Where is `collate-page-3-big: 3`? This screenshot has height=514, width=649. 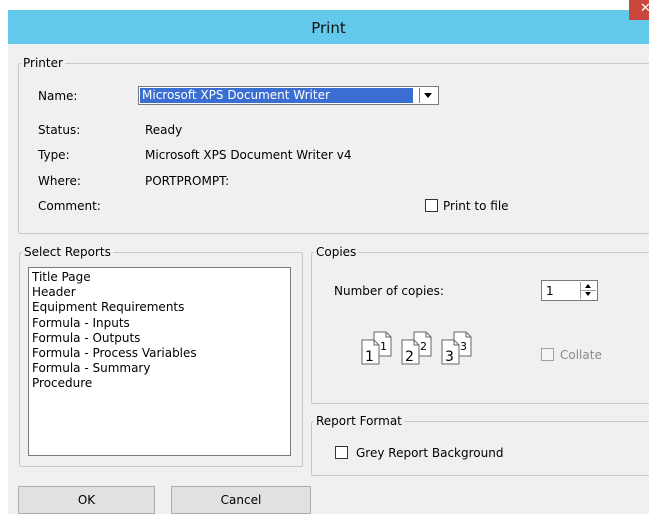 collate-page-3-big: 3 is located at coordinates (449, 357).